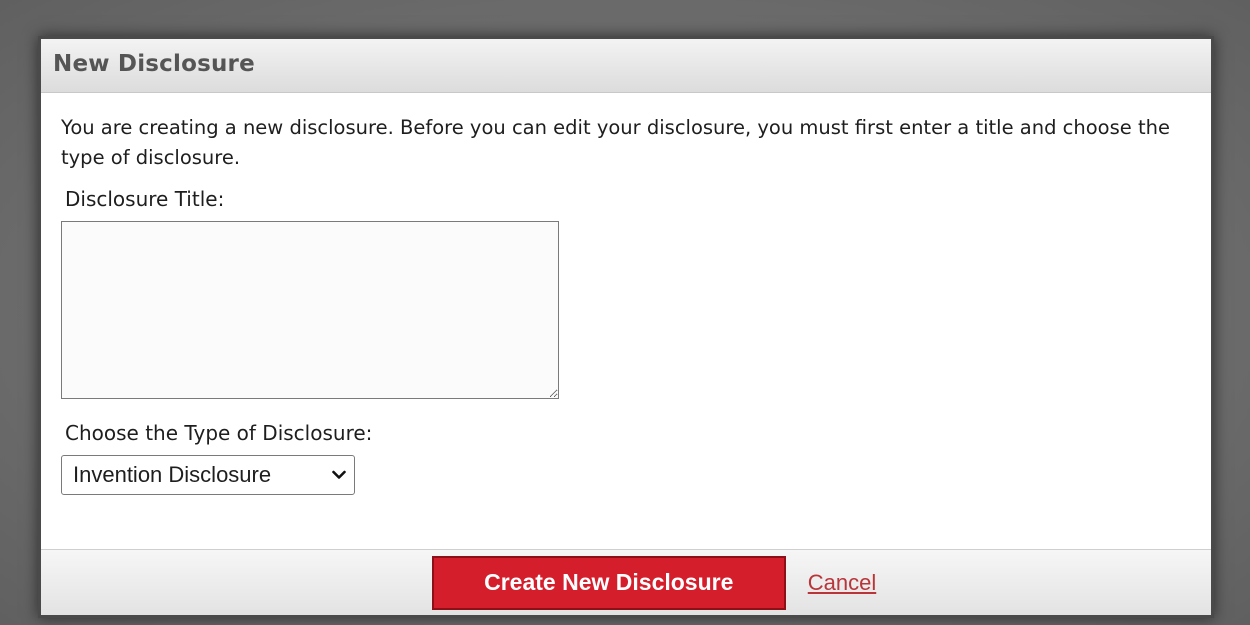 This screenshot has width=1250, height=625. Describe the element at coordinates (172, 474) in the screenshot. I see `disclosure-type-value: Invention Disclosure` at that location.